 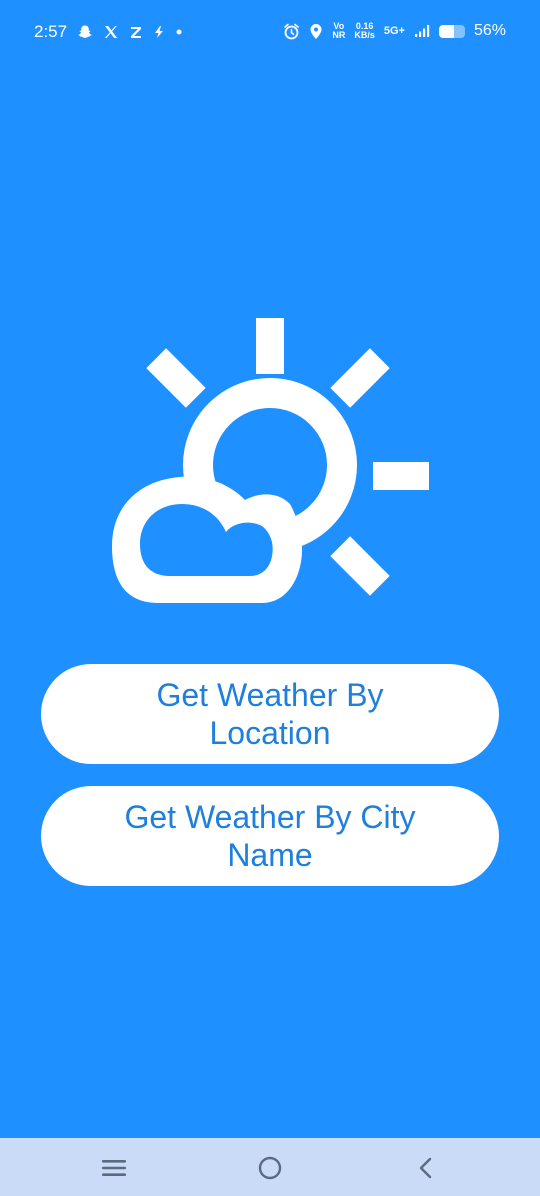 I want to click on volte-bottom-text: NR, so click(x=339, y=35).